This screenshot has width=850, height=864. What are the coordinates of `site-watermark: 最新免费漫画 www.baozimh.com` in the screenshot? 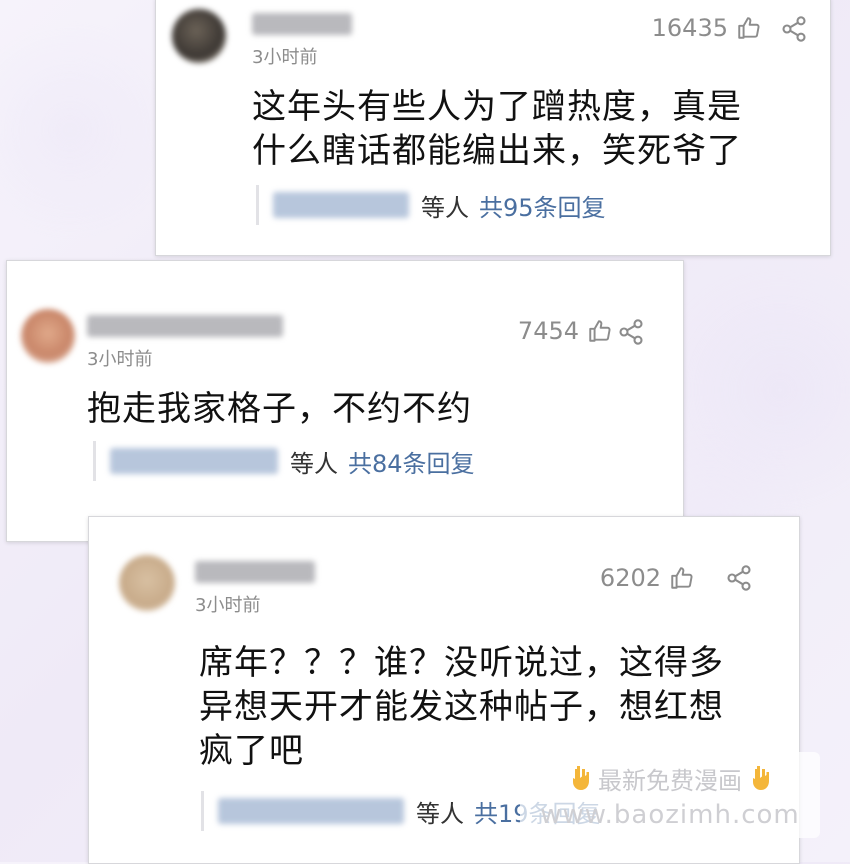 It's located at (670, 795).